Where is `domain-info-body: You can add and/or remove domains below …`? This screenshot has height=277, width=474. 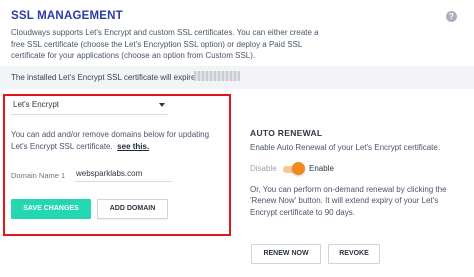
domain-info-body: You can add and/or remove domains below … is located at coordinates (110, 140).